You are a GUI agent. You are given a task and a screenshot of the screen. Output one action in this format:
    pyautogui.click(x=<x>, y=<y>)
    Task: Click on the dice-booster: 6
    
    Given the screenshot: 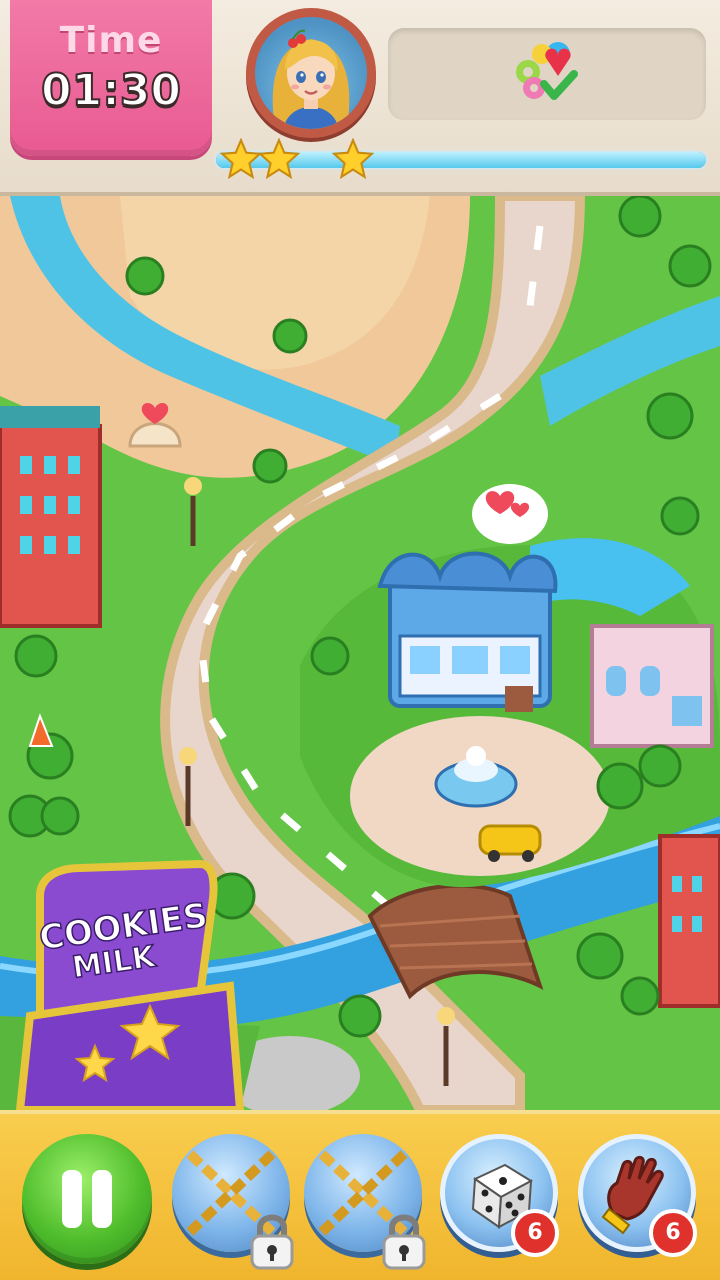 What is the action you would take?
    pyautogui.click(x=499, y=1195)
    